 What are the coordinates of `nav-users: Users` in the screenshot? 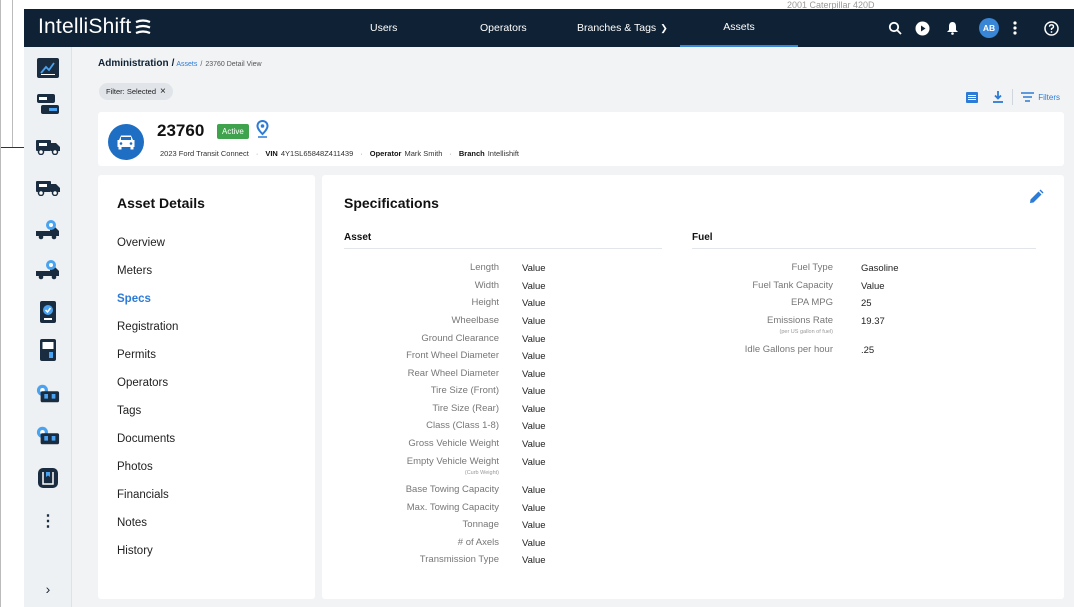 It's located at (383, 28).